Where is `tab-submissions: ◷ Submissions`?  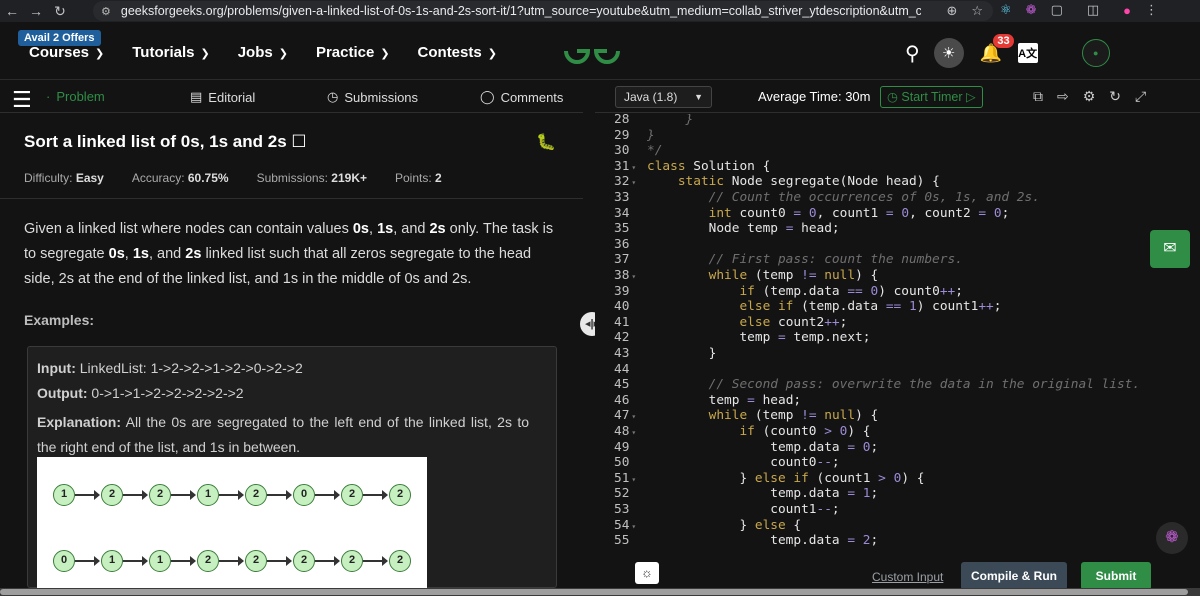 tab-submissions: ◷ Submissions is located at coordinates (372, 97).